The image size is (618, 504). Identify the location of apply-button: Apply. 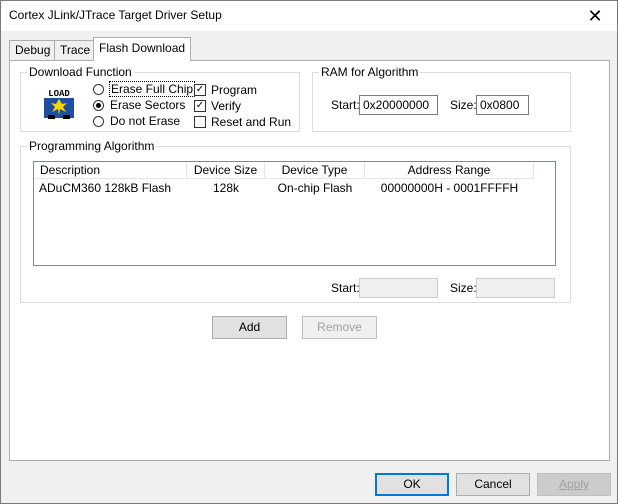
(574, 484).